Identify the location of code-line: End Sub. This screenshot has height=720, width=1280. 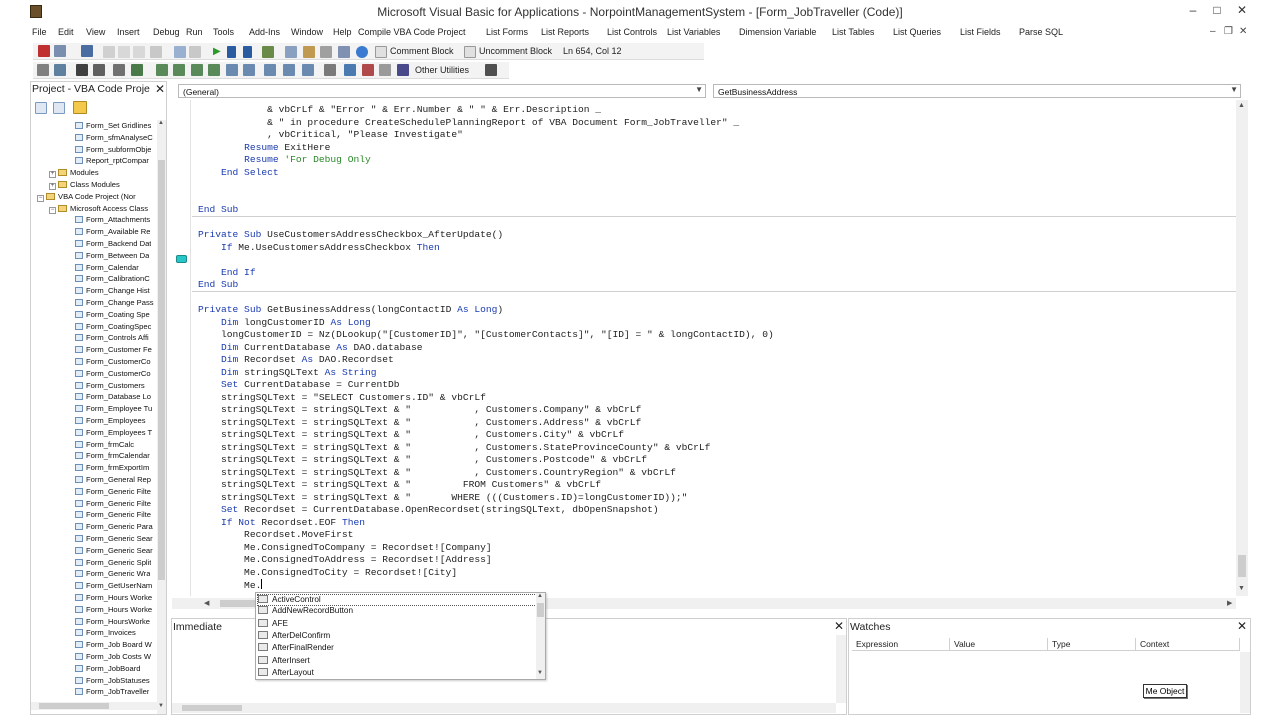
(218, 210).